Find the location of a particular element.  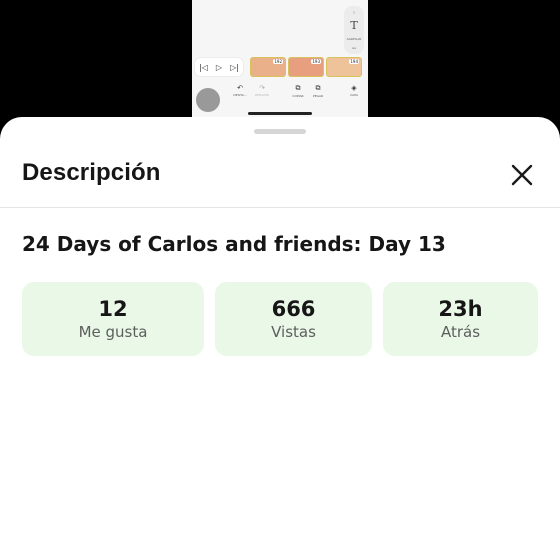

layer-icon: ◈ is located at coordinates (354, 88).